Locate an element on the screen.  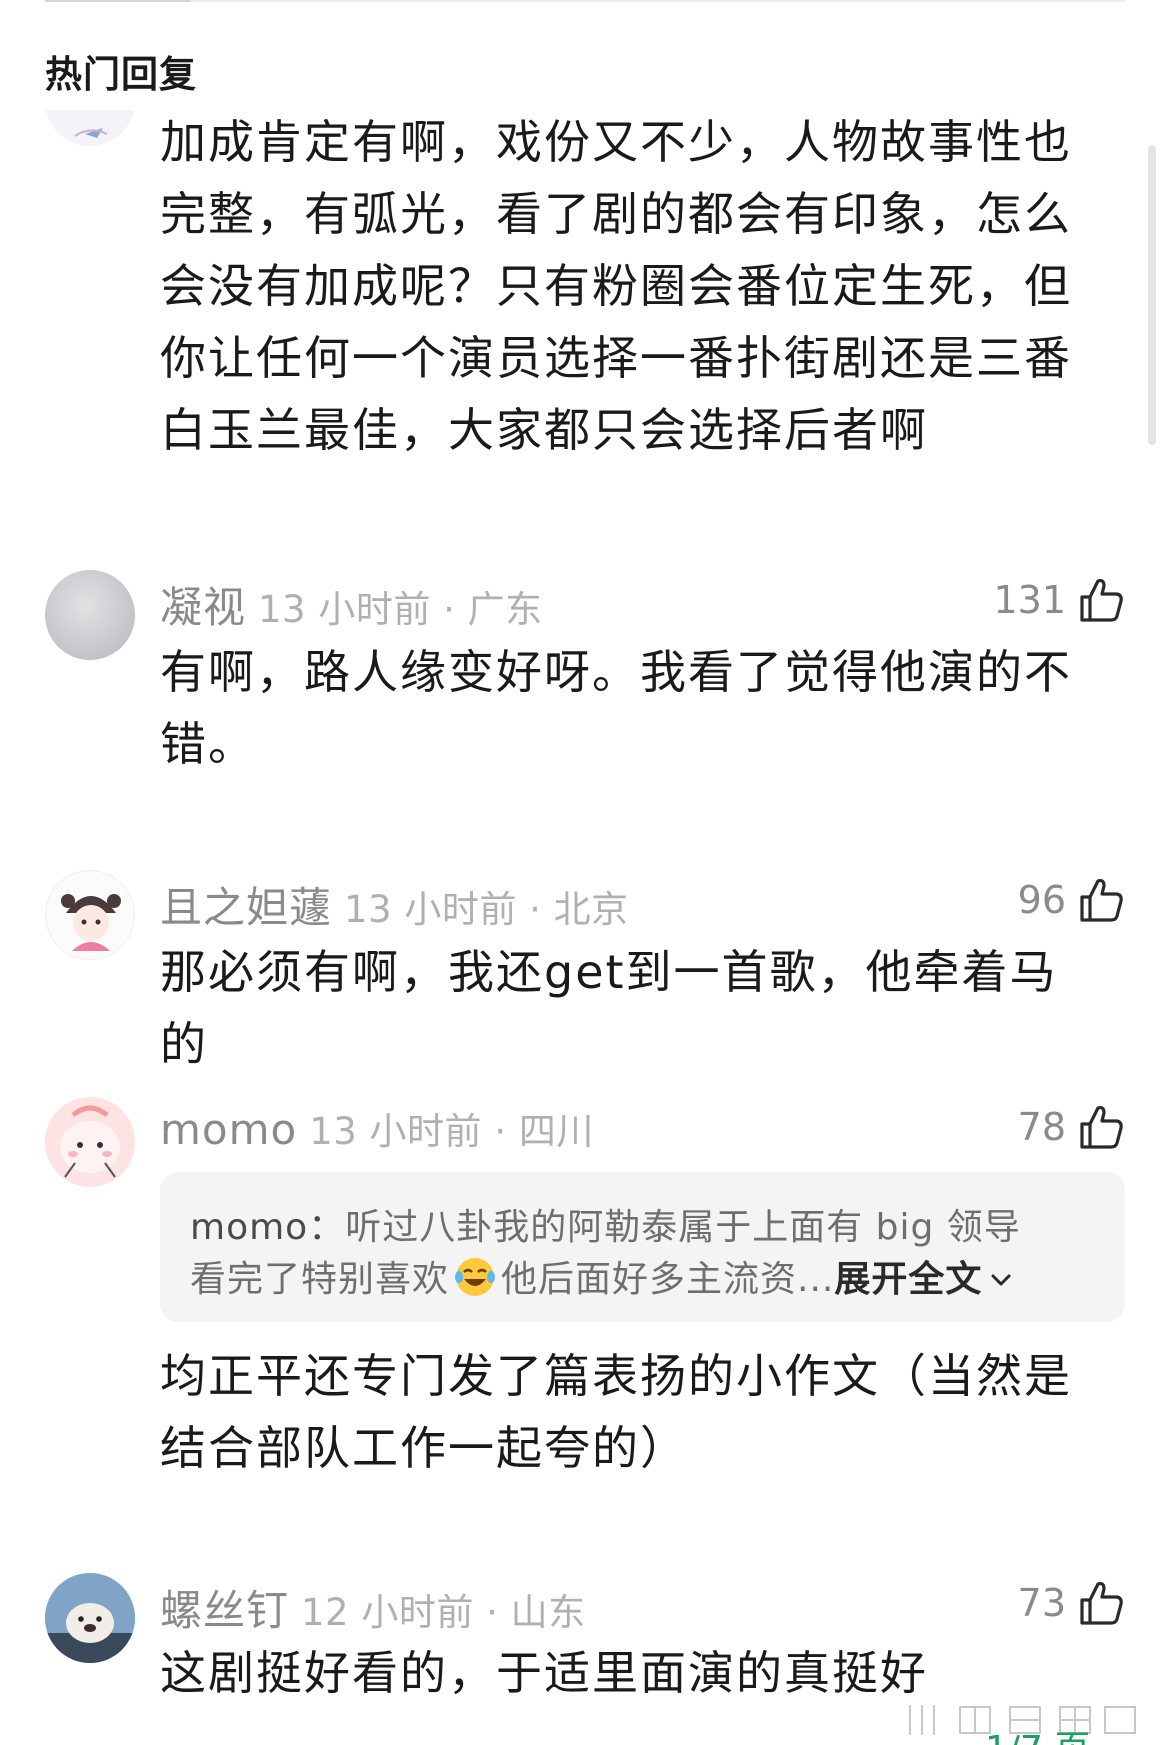
quote-text: 听过八卦我的阿勒泰属于上面有 big 领导 is located at coordinates (683, 1227).